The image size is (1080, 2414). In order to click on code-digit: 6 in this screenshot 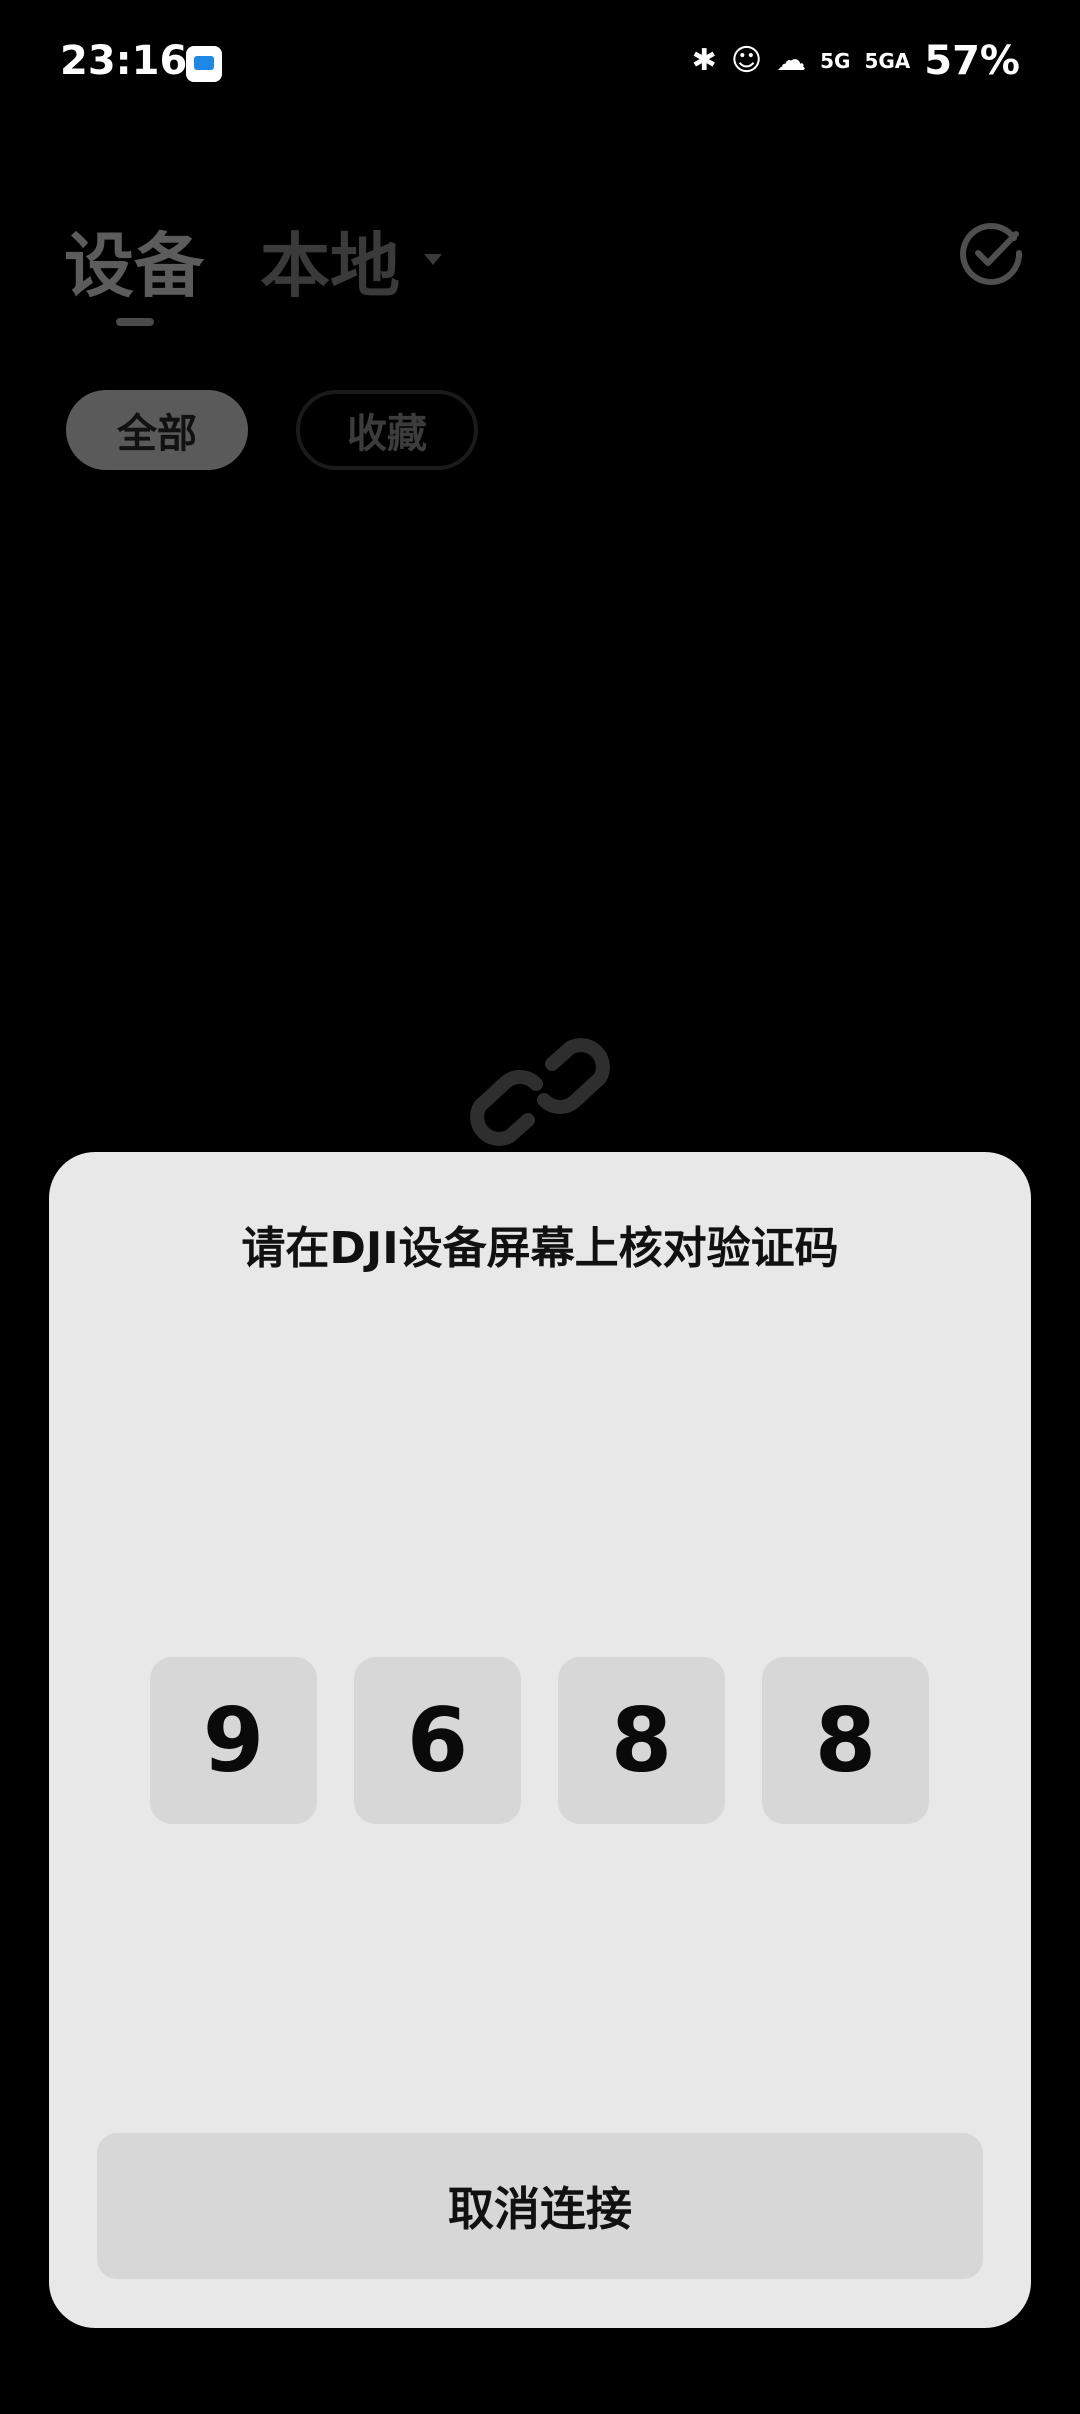, I will do `click(437, 1740)`.